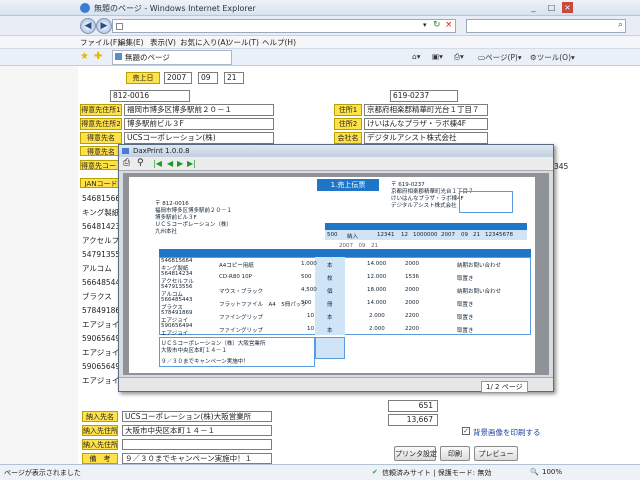  Describe the element at coordinates (465, 279) in the screenshot. I see `table-row-note: 取置き` at that location.